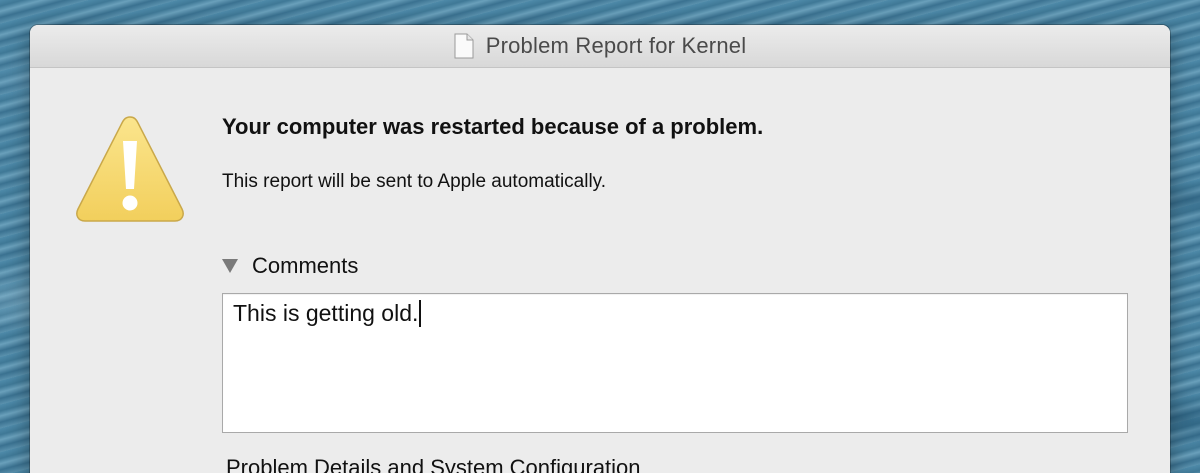  I want to click on problem-details-disclosure: Problem Details and System Configuration, so click(433, 464).